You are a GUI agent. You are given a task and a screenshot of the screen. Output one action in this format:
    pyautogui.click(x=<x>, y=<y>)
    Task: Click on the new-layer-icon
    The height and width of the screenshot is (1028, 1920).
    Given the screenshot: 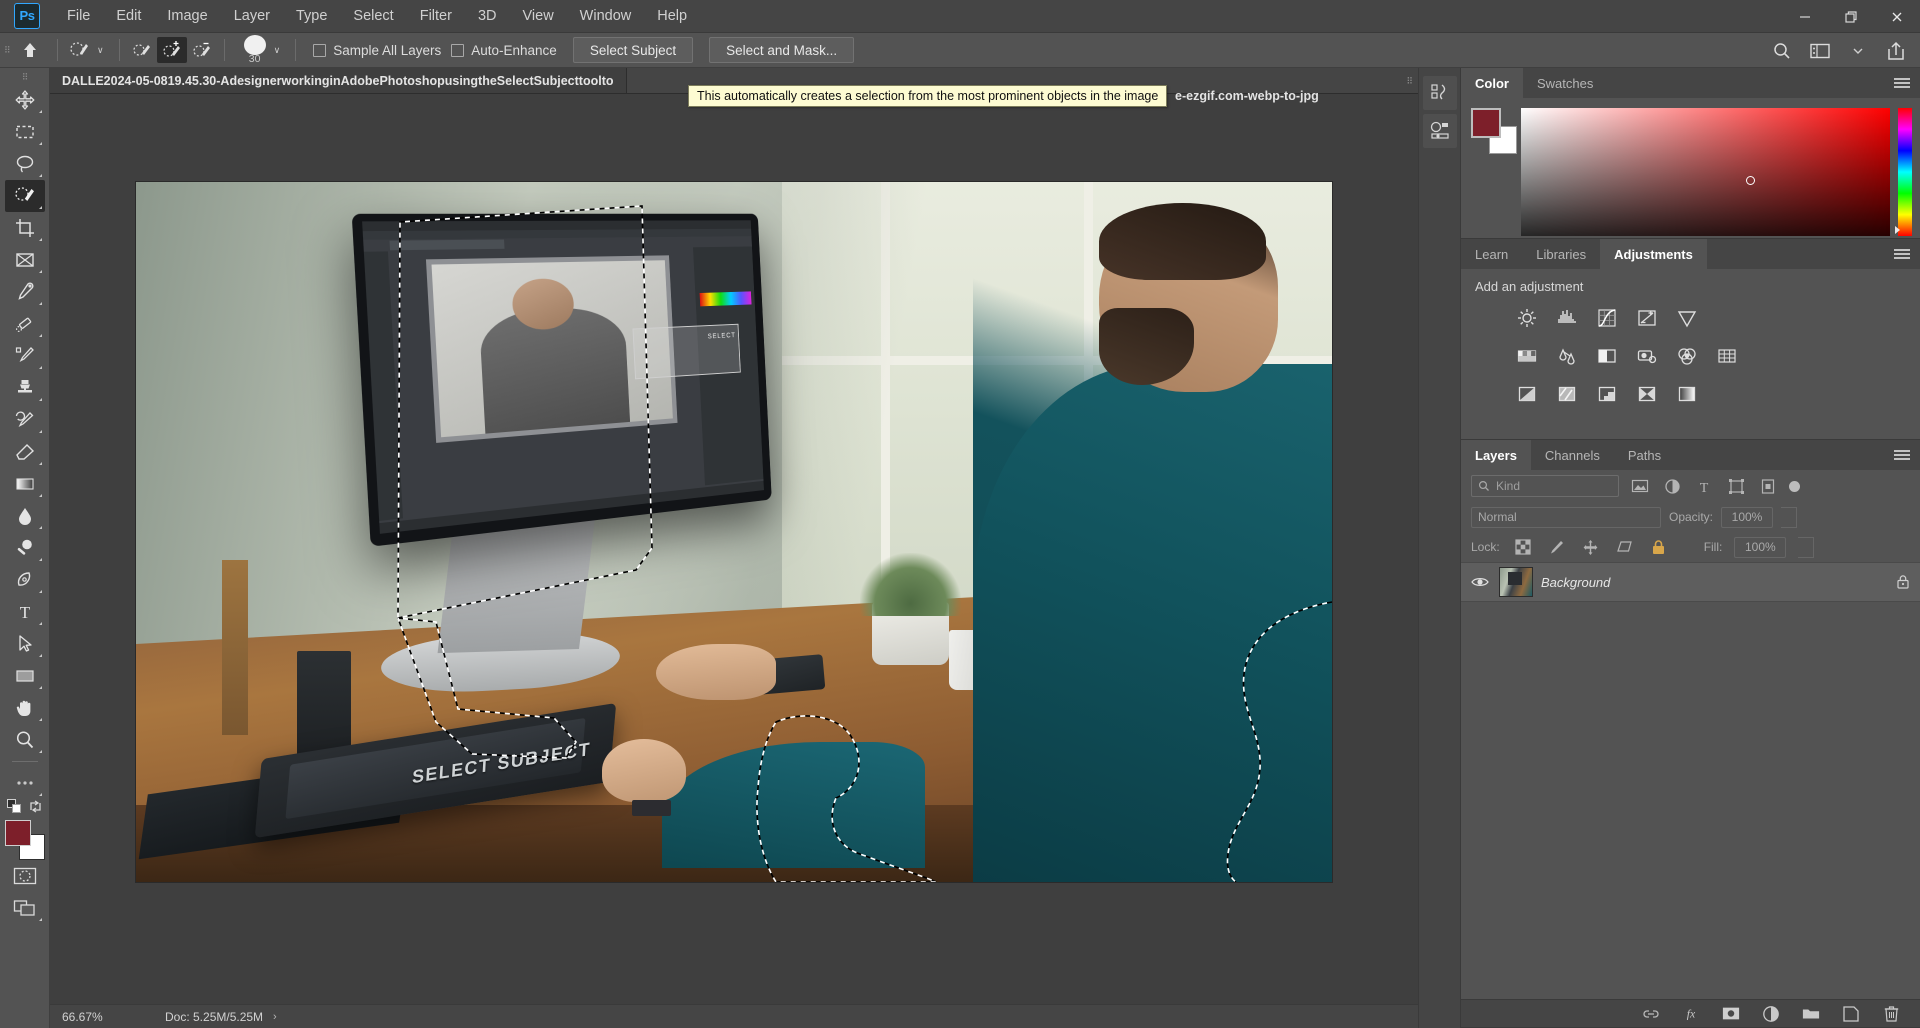 What is the action you would take?
    pyautogui.click(x=1851, y=1014)
    